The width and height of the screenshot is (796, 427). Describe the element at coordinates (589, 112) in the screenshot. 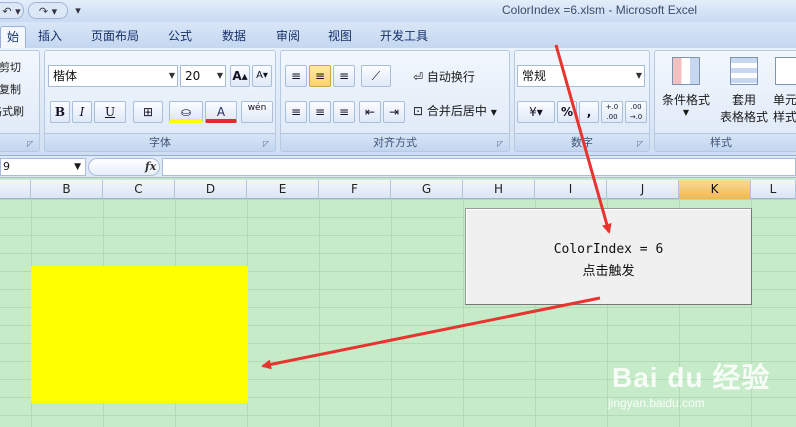

I see `comma-button: ,` at that location.